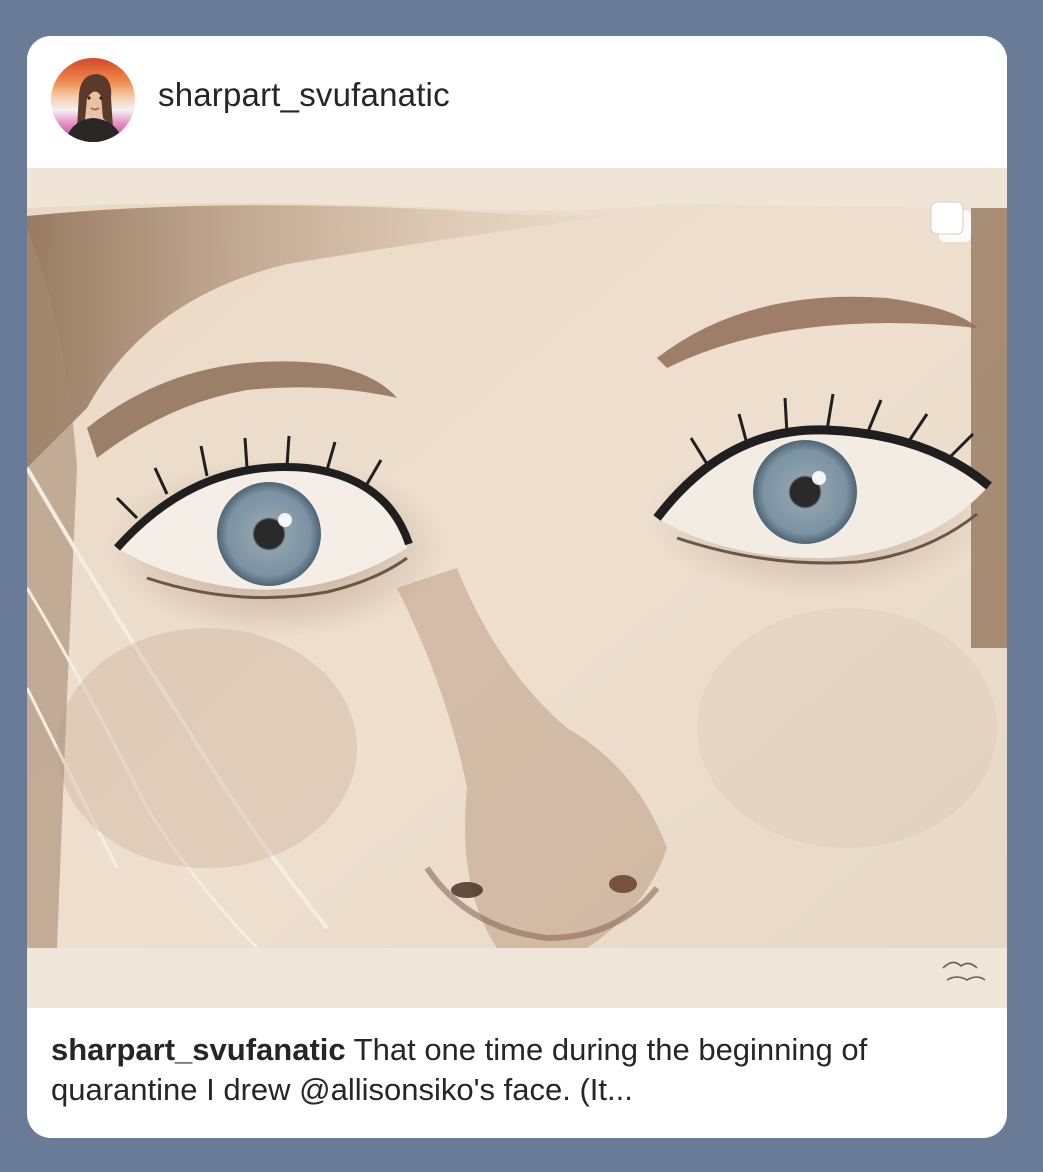 The width and height of the screenshot is (1043, 1172). I want to click on carousel-stack-icon, so click(952, 223).